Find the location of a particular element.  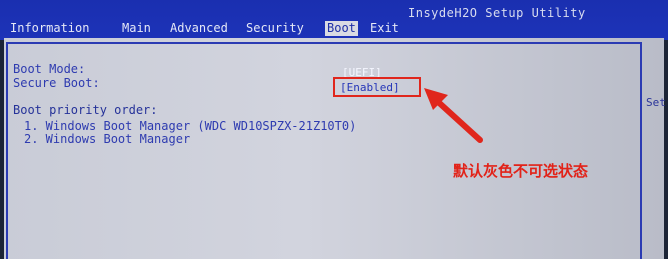

annotation-arrow-icon is located at coordinates (453, 115).